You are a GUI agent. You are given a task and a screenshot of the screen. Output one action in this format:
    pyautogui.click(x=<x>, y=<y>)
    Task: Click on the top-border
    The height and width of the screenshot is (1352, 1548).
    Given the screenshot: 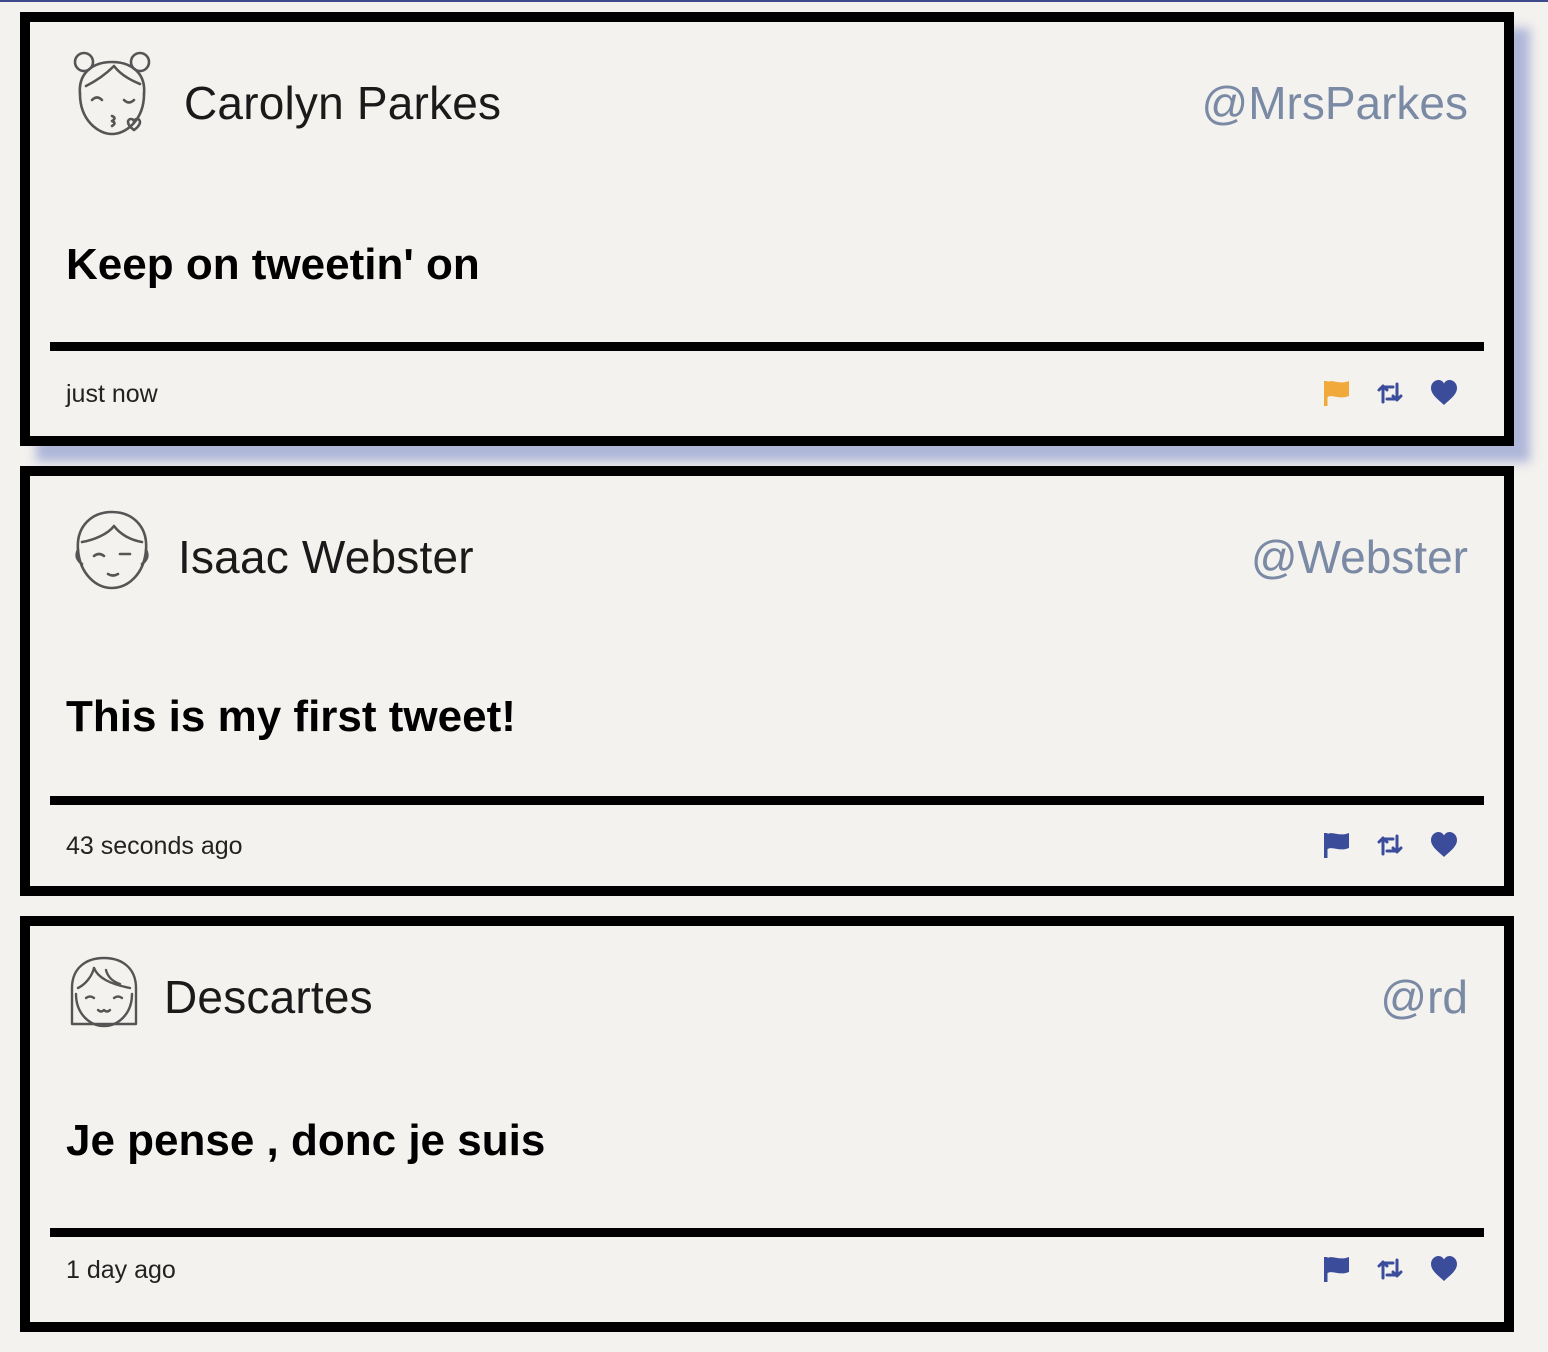 What is the action you would take?
    pyautogui.click(x=774, y=1)
    